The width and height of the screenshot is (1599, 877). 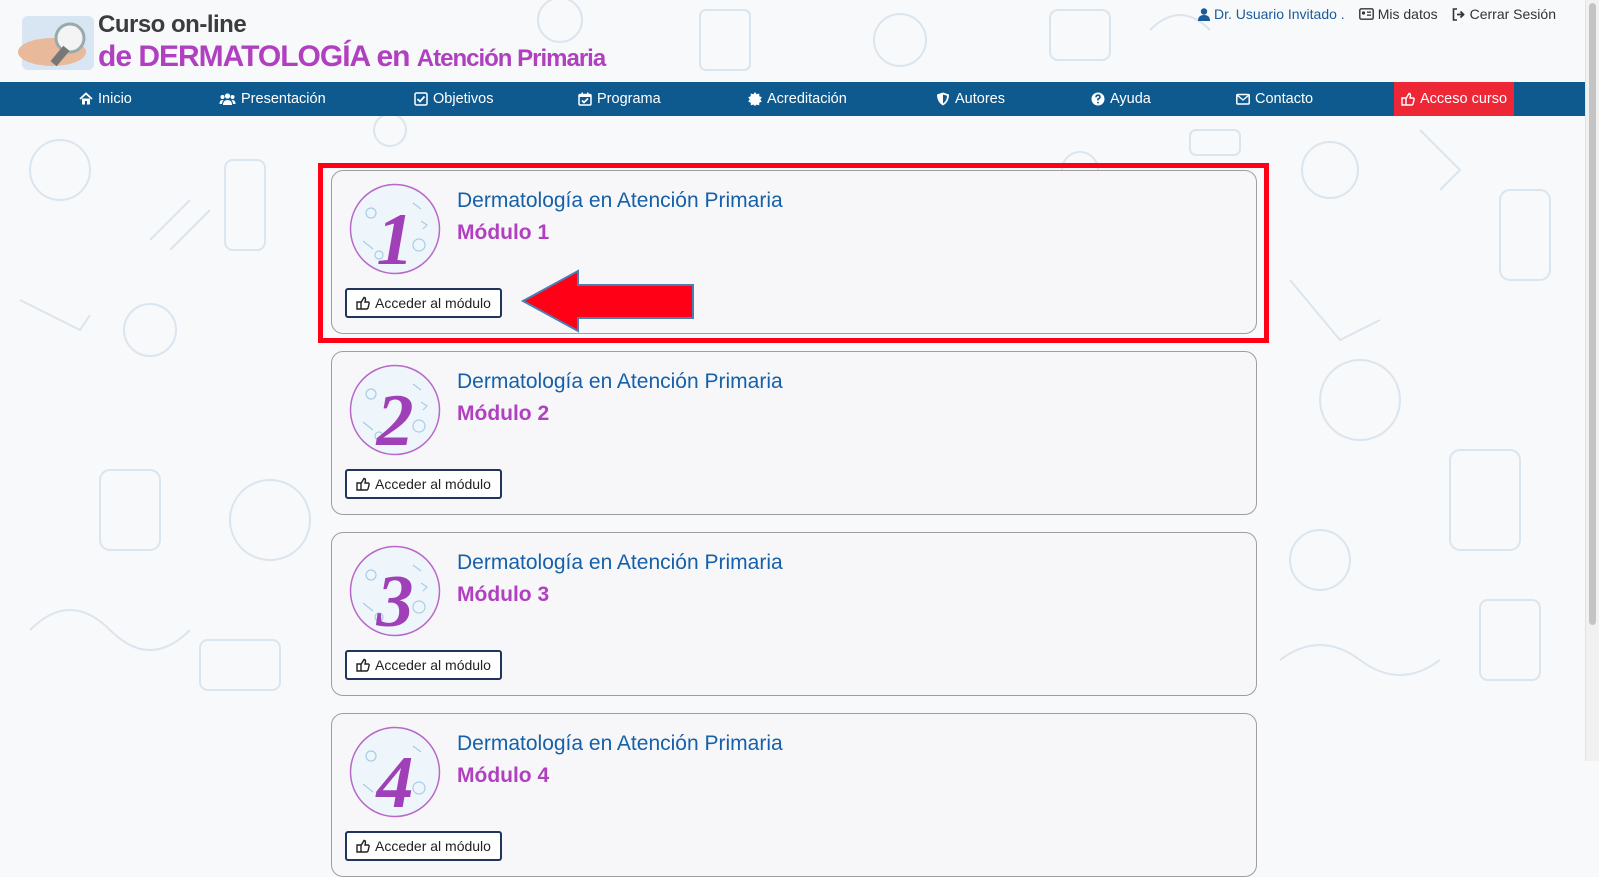 I want to click on calendar-check-icon, so click(x=585, y=99).